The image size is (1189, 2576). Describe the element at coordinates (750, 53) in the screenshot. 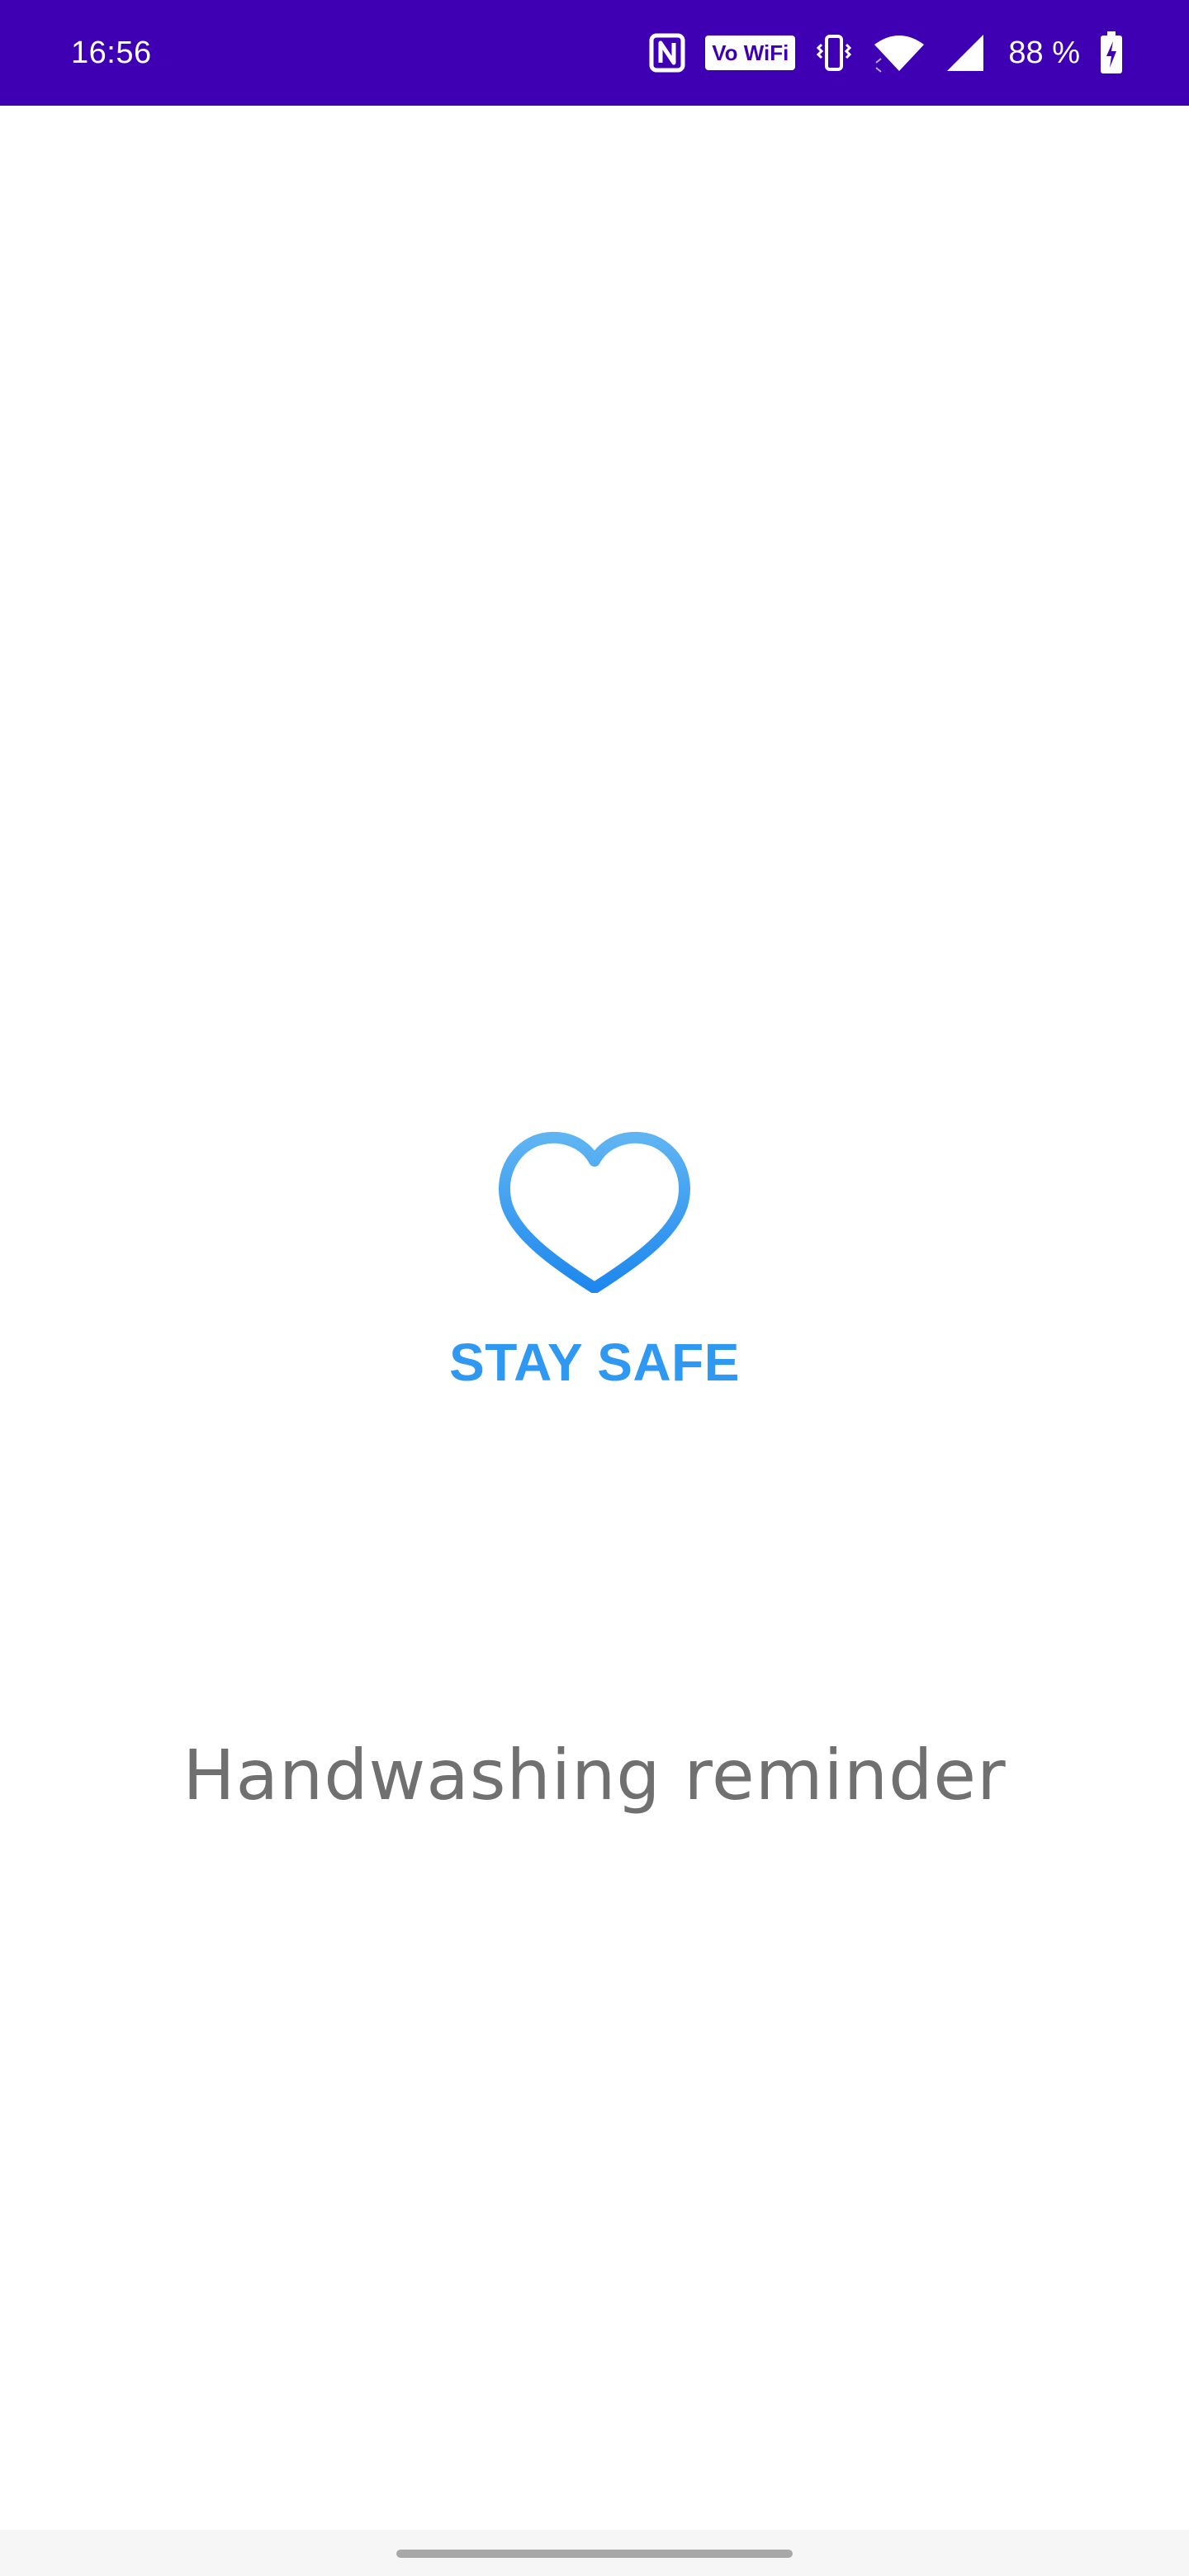

I see `vowifi-icon: Vo WiFi` at that location.